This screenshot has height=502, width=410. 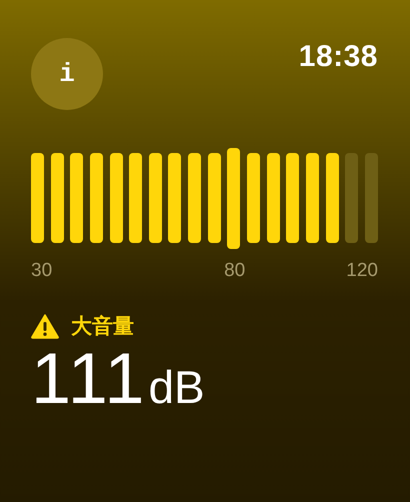 What do you see at coordinates (67, 74) in the screenshot?
I see `info-button: i` at bounding box center [67, 74].